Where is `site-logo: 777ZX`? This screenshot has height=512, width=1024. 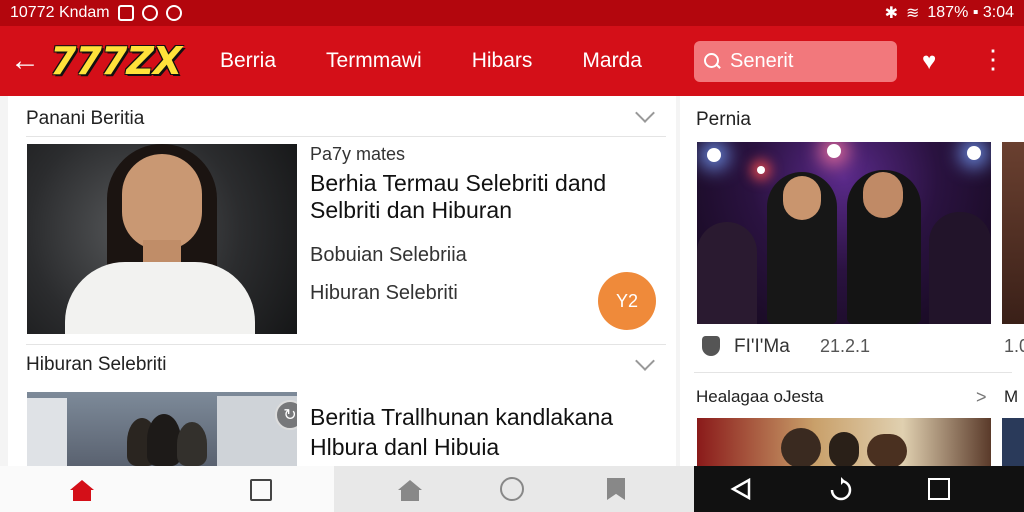
site-logo: 777ZX is located at coordinates (135, 61).